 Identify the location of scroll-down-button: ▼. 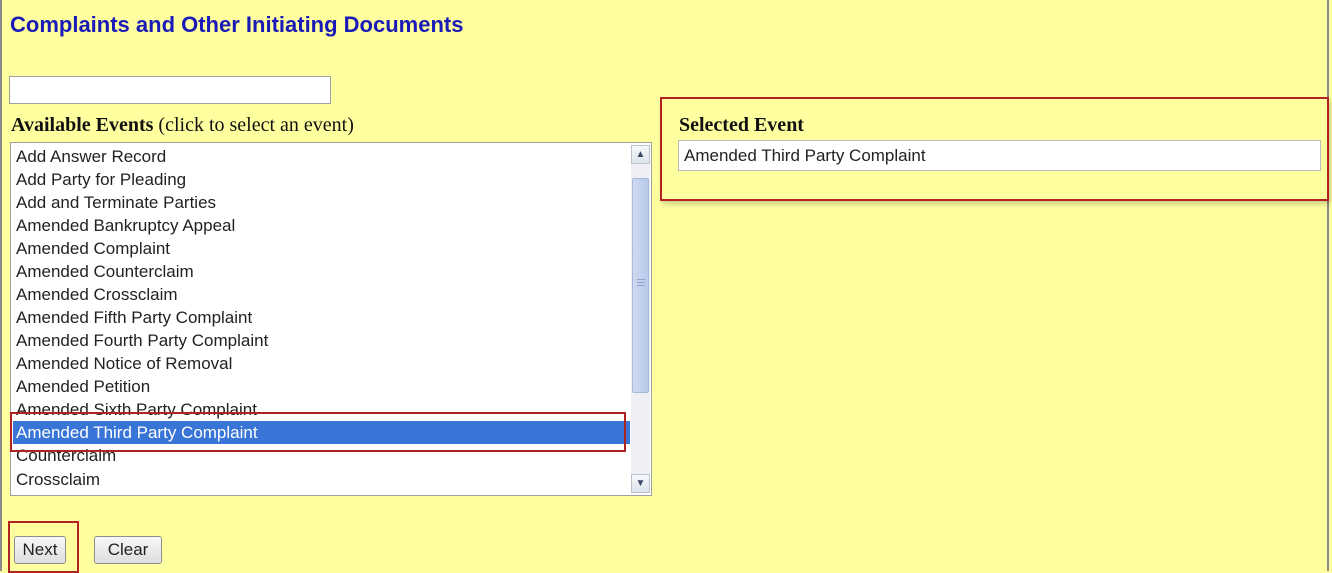
(640, 483).